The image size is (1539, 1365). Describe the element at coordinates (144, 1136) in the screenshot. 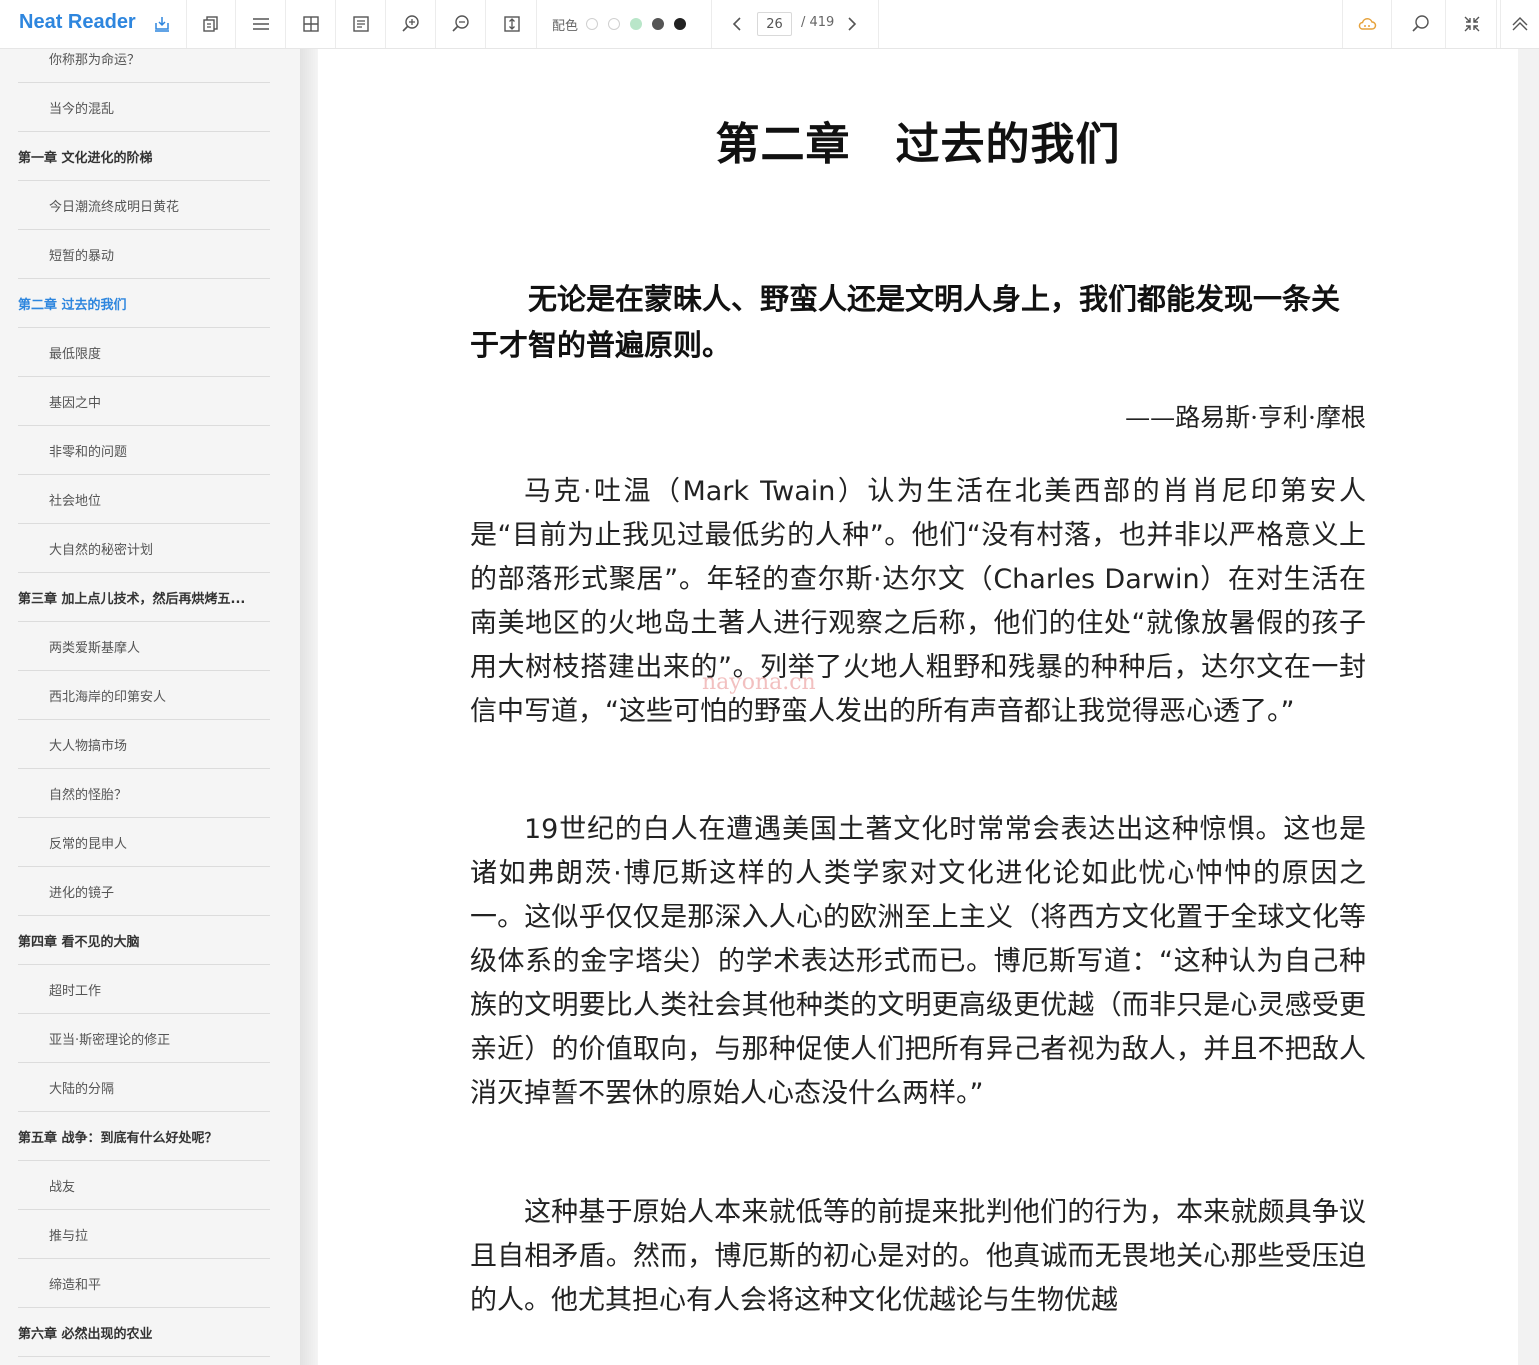

I see `toc-chapter: 第五章 战争：到底有什么好处呢？` at that location.